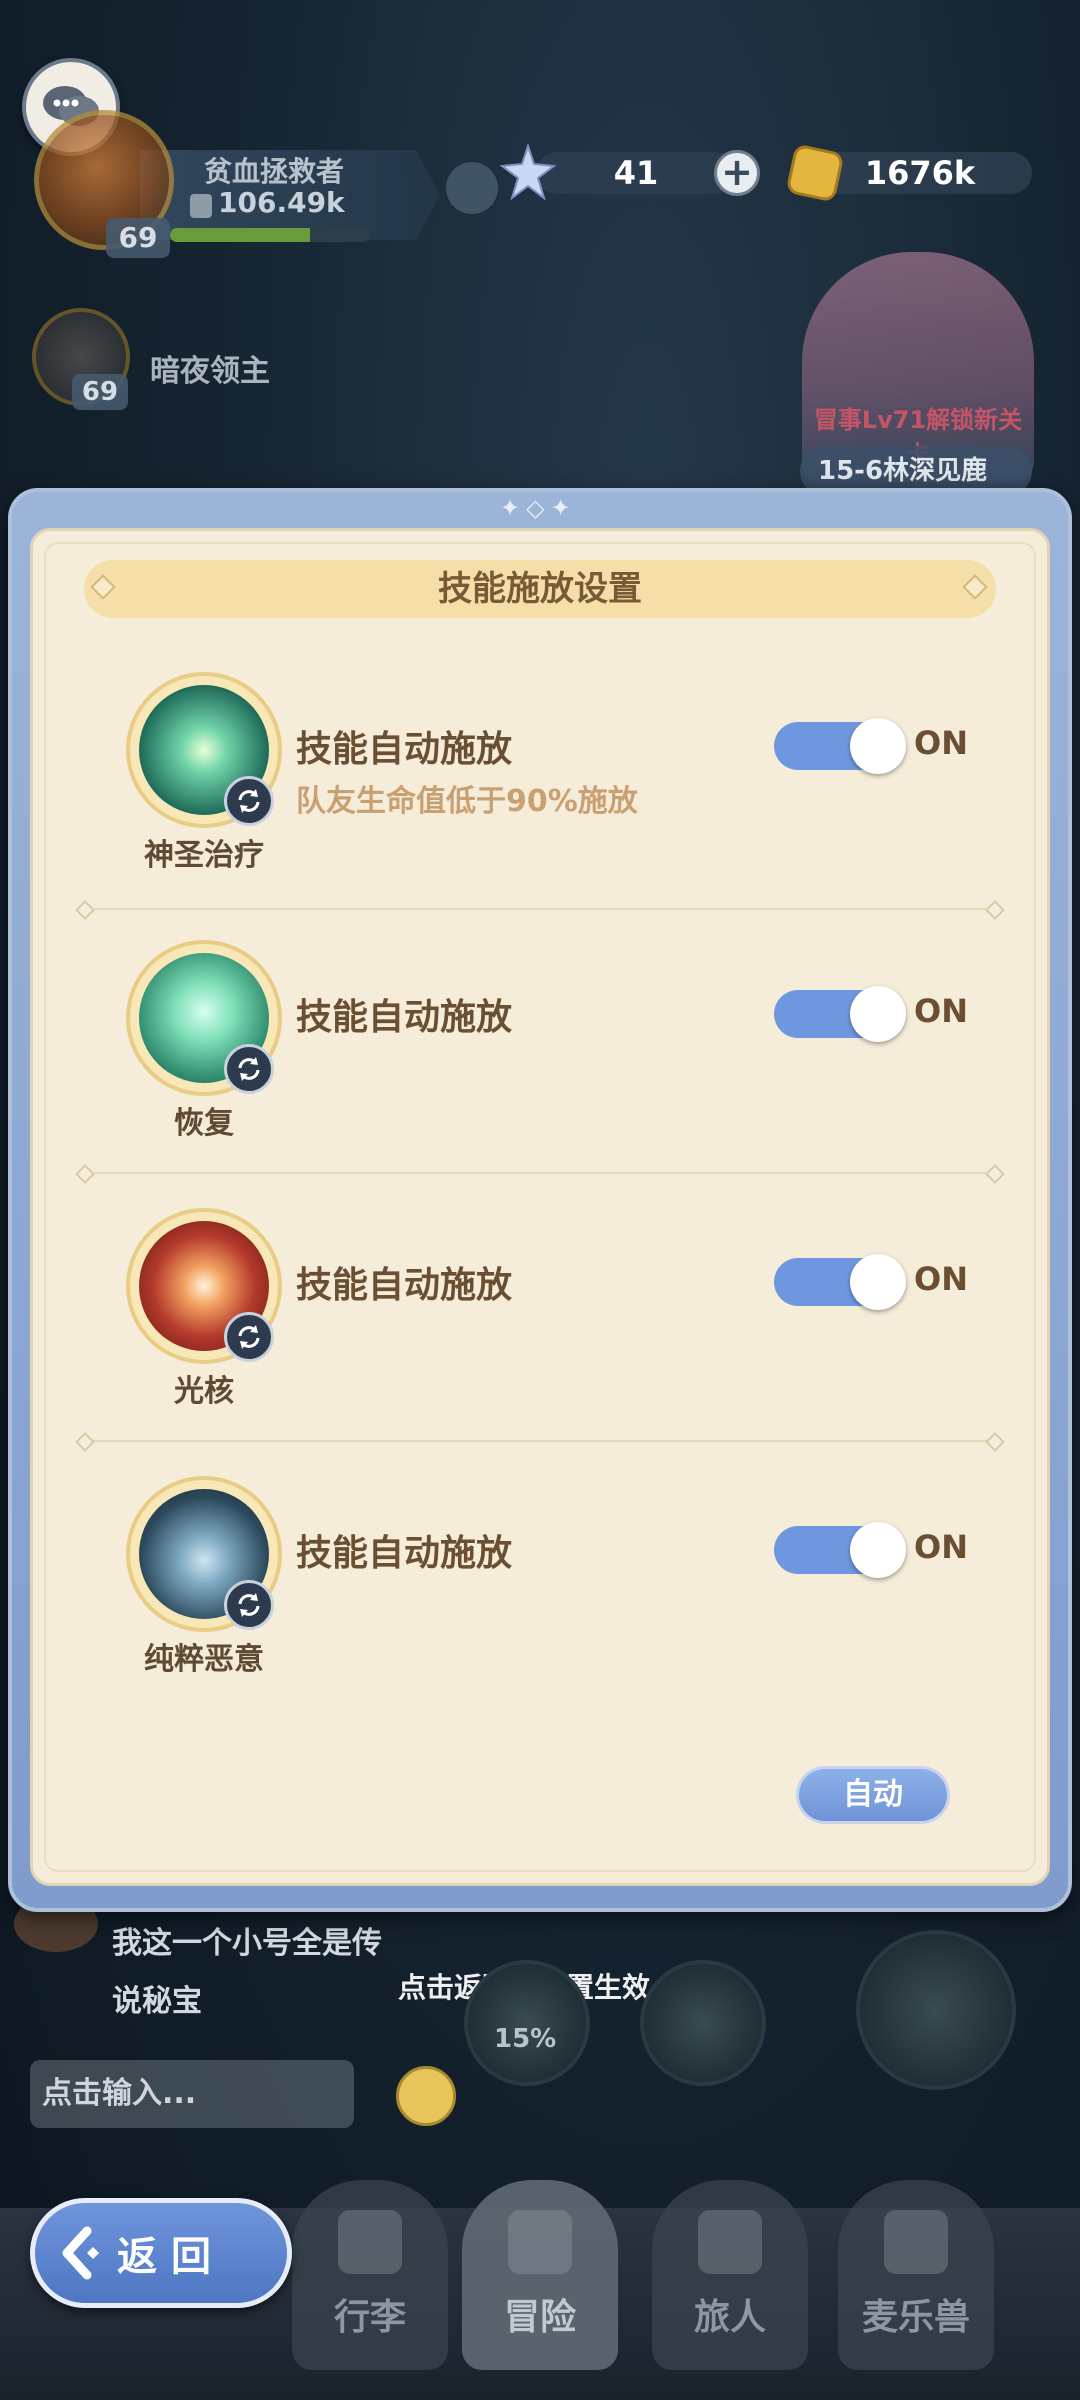 This screenshot has width=1080, height=2400. Describe the element at coordinates (730, 2275) in the screenshot. I see `nav-tab-travelers: 旅人` at that location.